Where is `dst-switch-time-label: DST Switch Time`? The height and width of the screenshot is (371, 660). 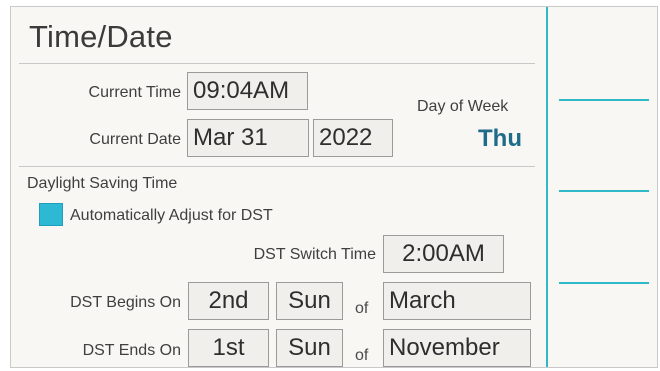 dst-switch-time-label: DST Switch Time is located at coordinates (314, 254).